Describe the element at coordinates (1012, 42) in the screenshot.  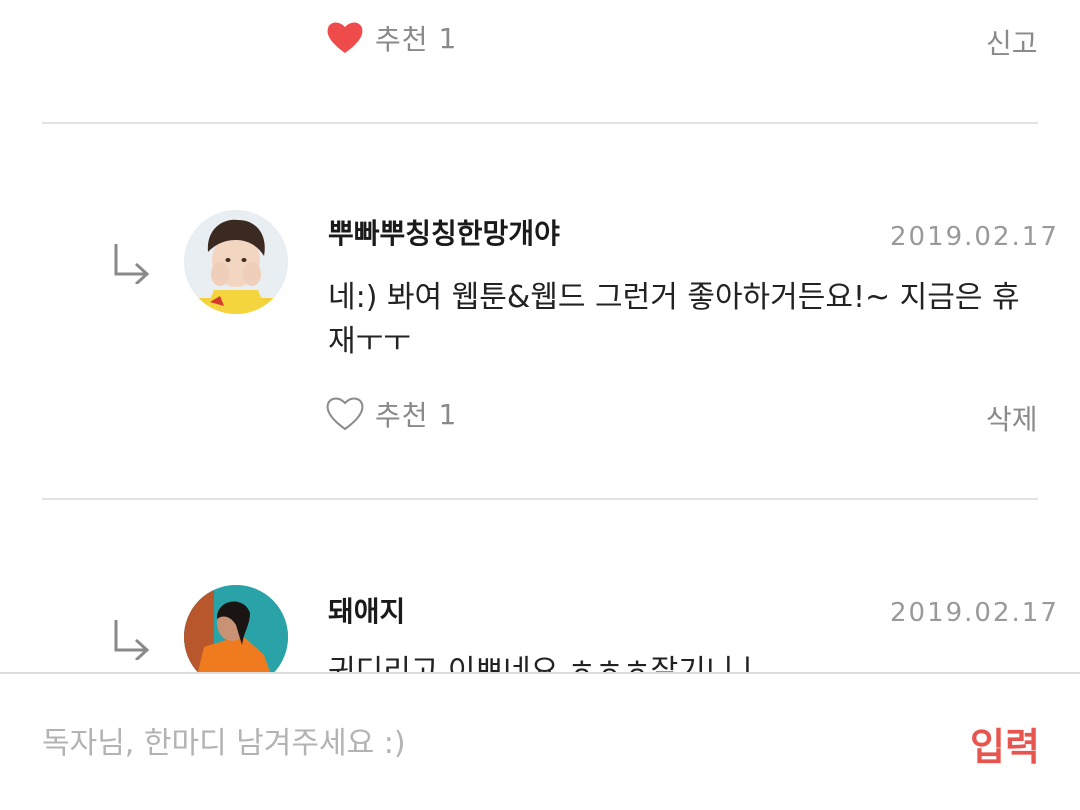
I see `report-link: 신고` at that location.